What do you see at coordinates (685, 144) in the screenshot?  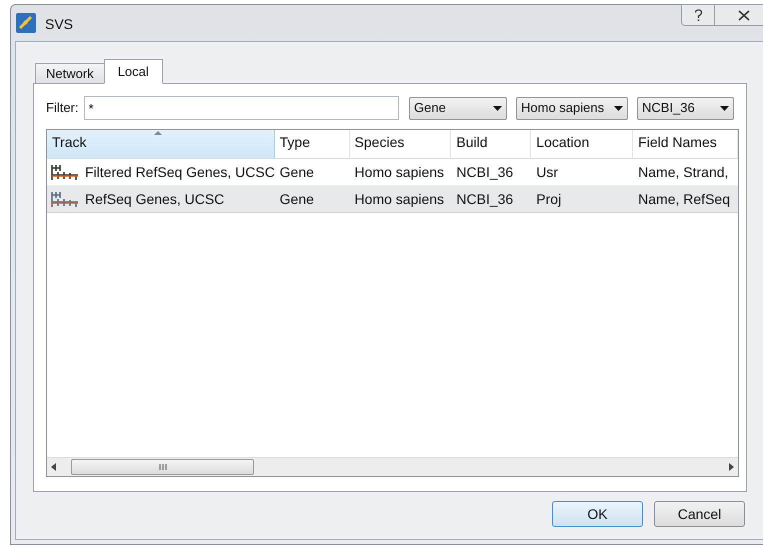 I see `column-header: Field Names` at bounding box center [685, 144].